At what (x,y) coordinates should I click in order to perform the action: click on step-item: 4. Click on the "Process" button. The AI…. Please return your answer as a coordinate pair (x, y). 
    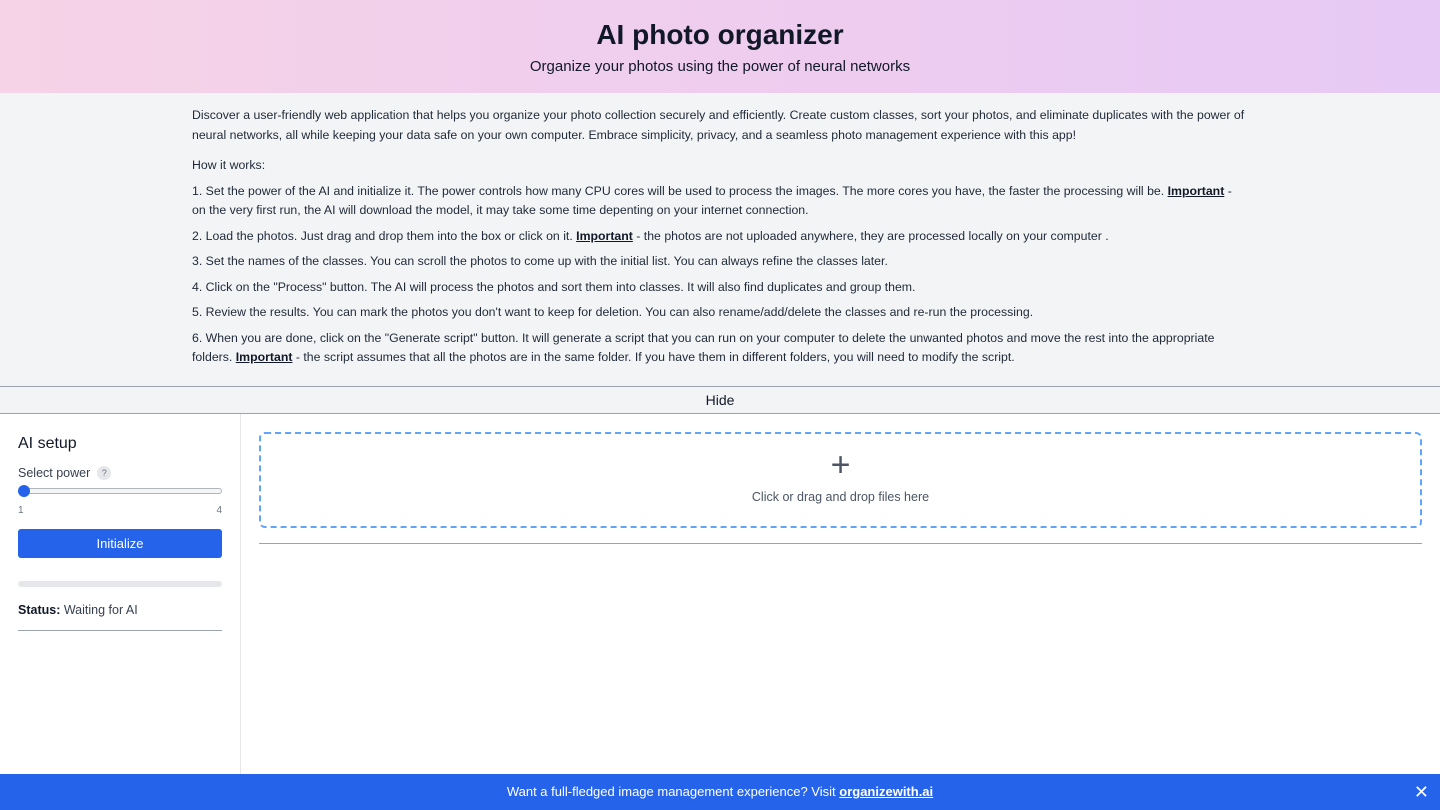
    Looking at the image, I should click on (720, 288).